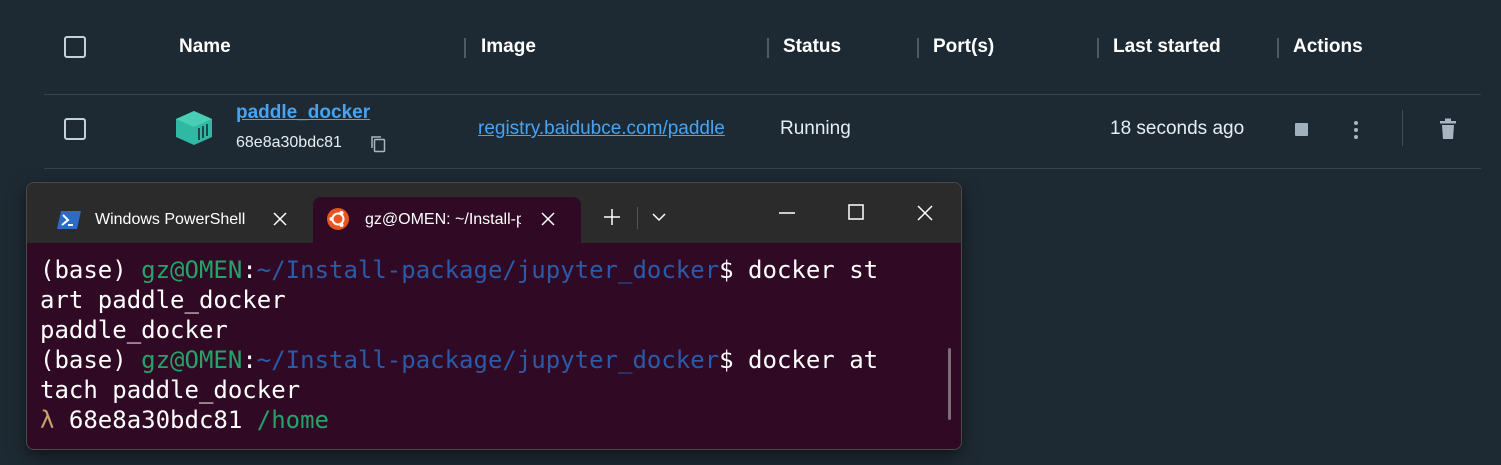 This screenshot has width=1501, height=465. I want to click on terminal-scrollbar, so click(949, 384).